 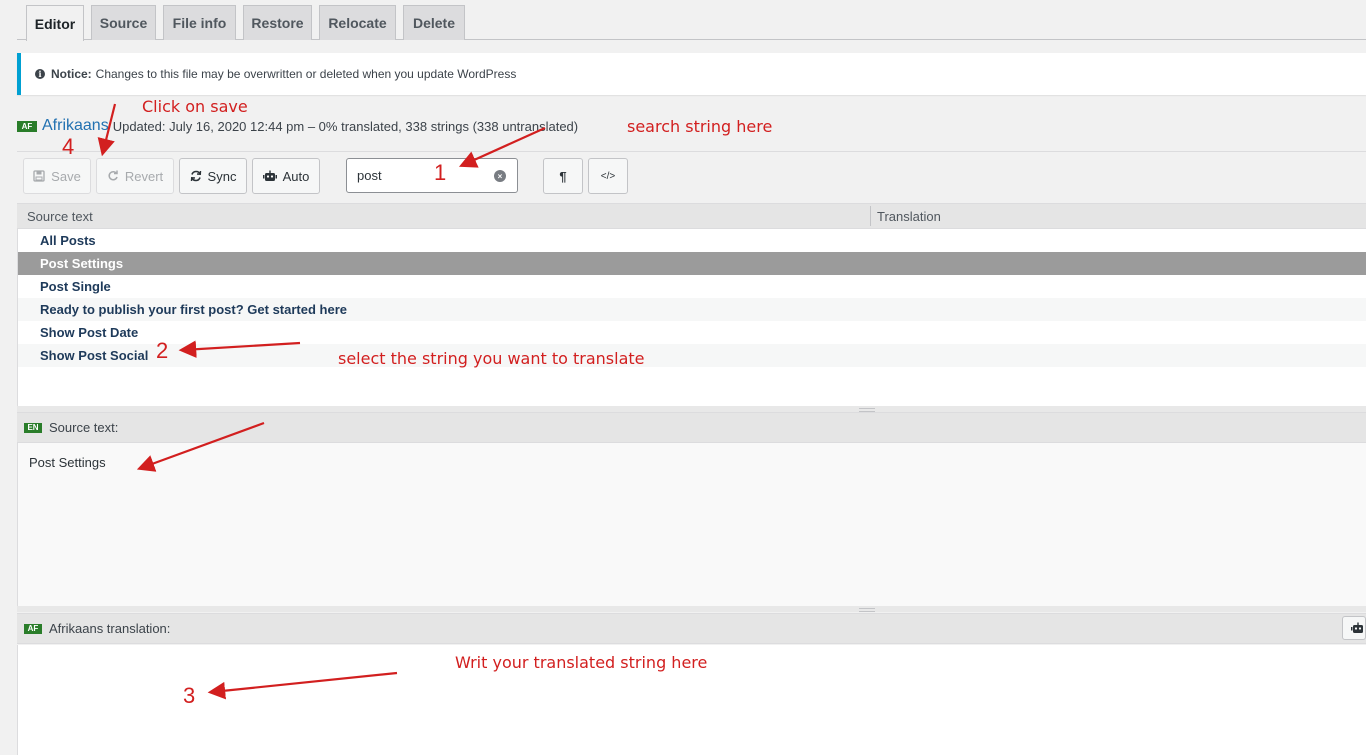 I want to click on clear-search-icon: ×, so click(x=500, y=176).